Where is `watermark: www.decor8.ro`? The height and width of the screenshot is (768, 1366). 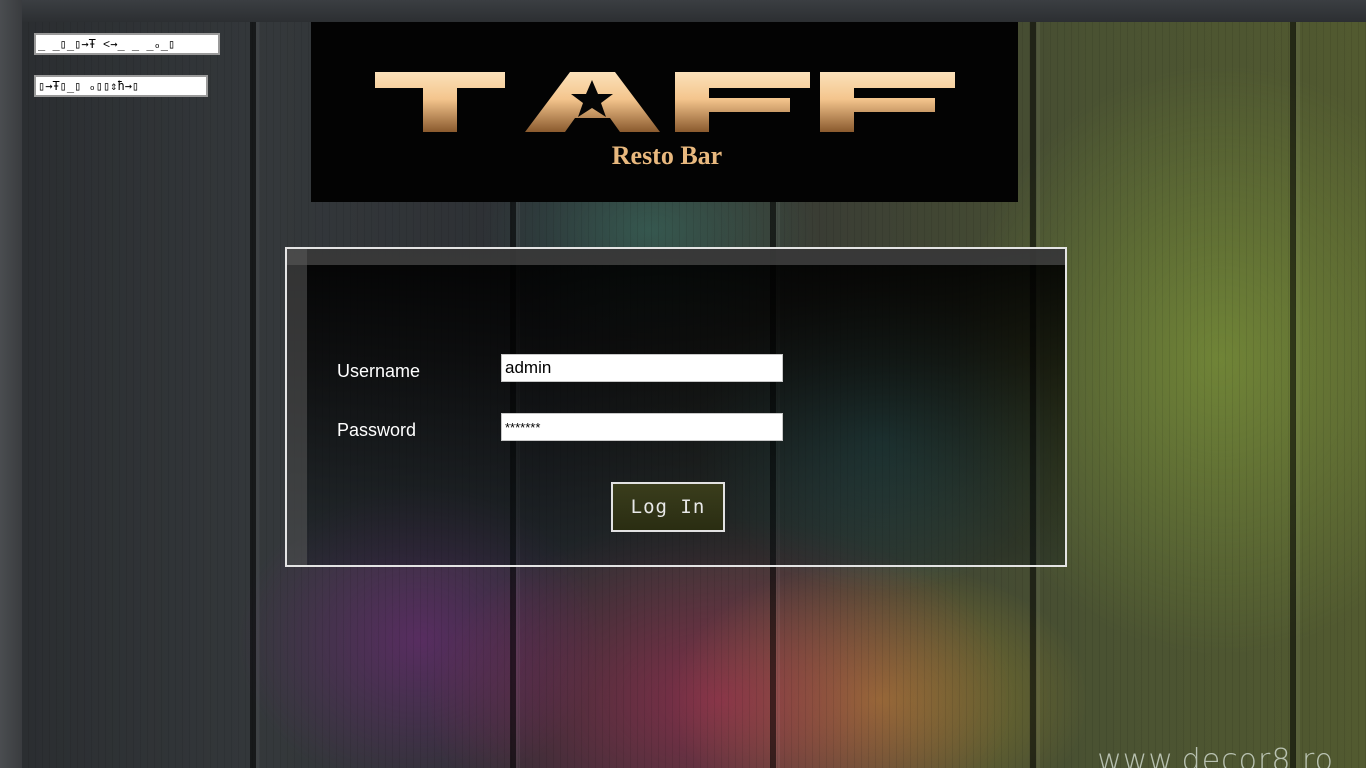
watermark: www.decor8.ro is located at coordinates (1215, 755).